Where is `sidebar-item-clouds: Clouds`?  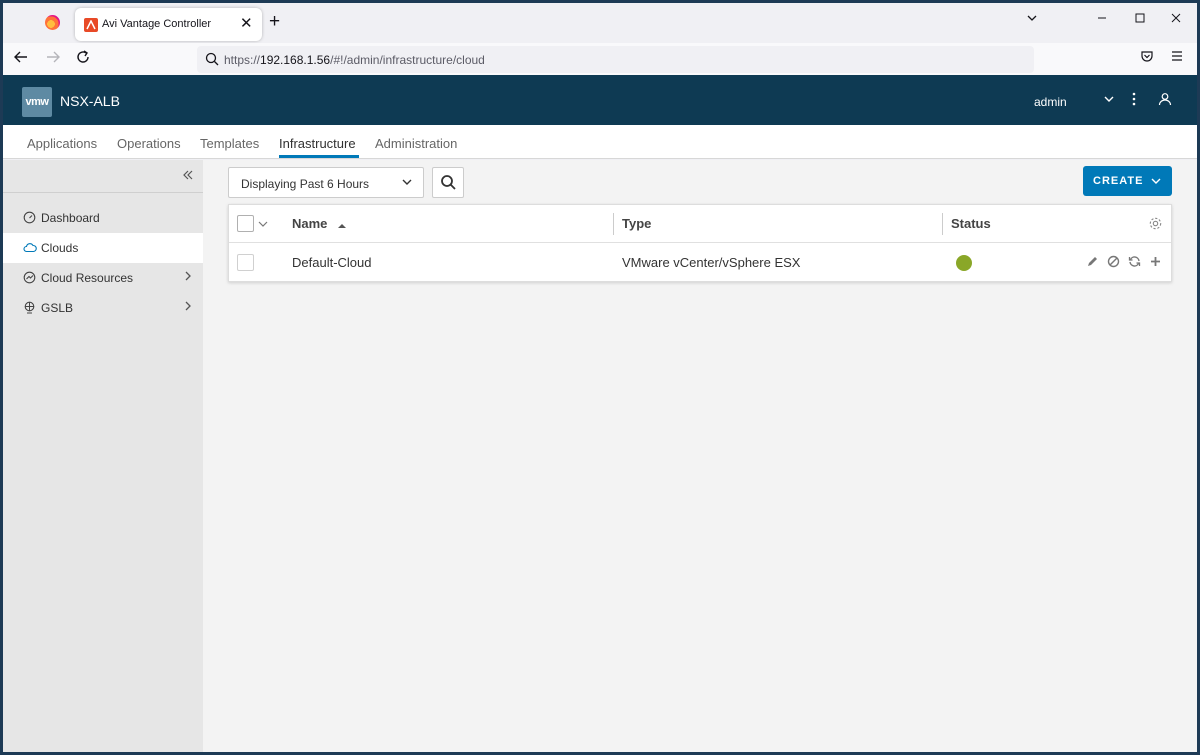
sidebar-item-clouds: Clouds is located at coordinates (103, 248).